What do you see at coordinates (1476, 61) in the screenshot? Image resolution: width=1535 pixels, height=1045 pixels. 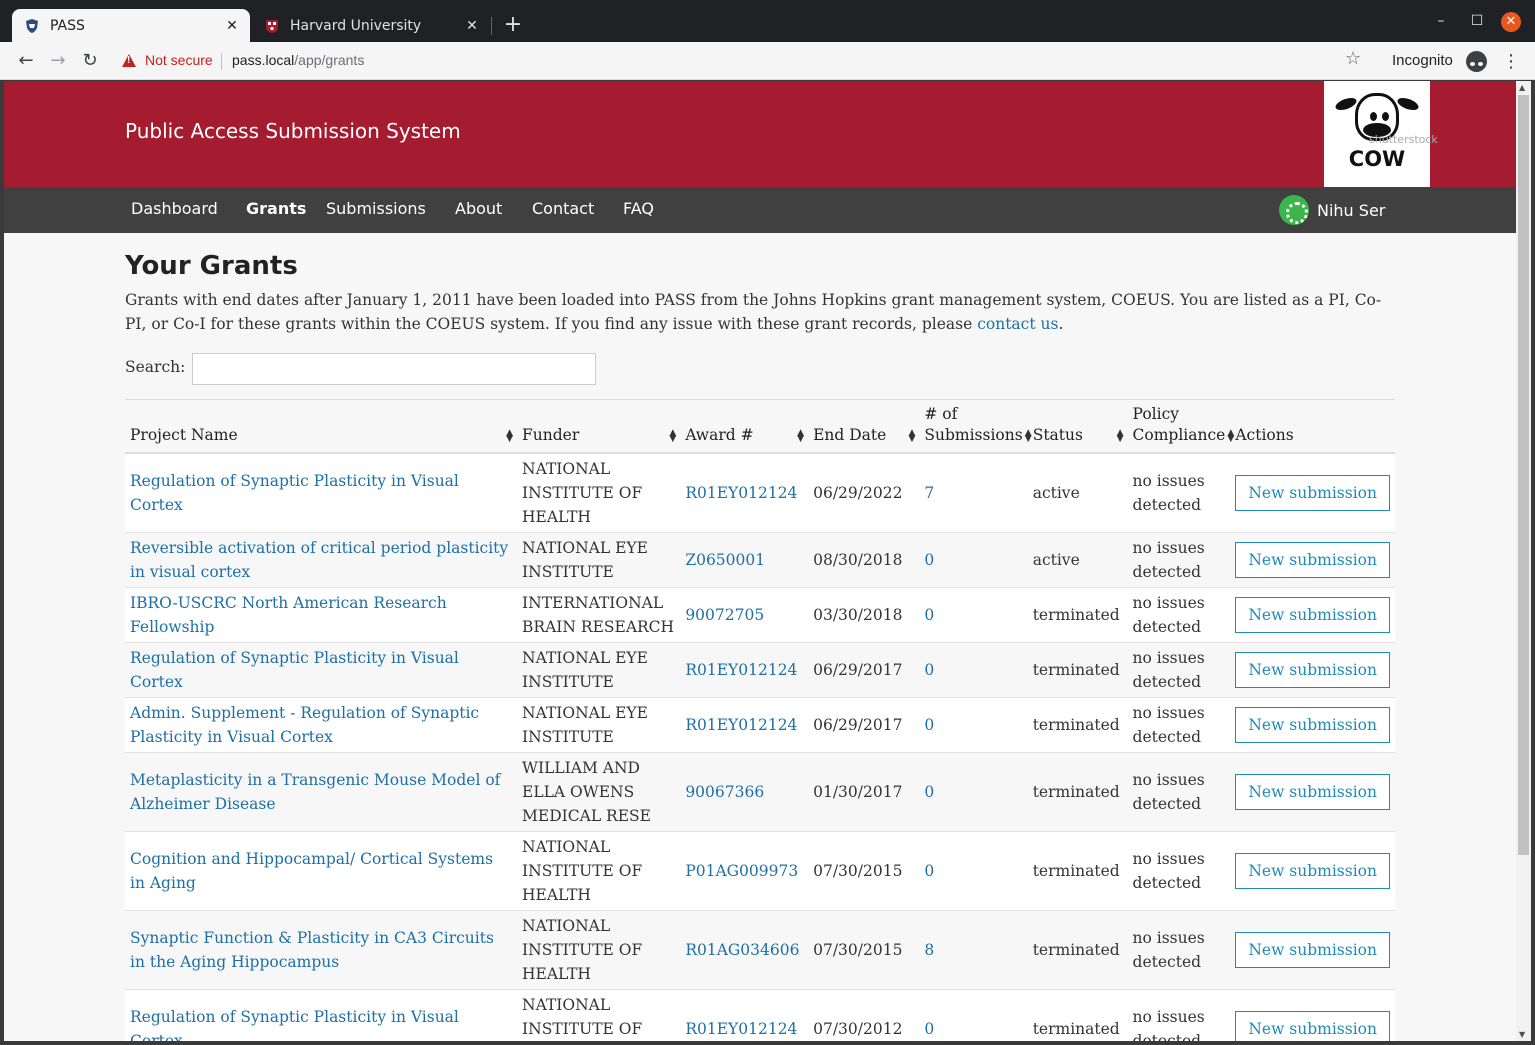 I see `incognito-icon` at bounding box center [1476, 61].